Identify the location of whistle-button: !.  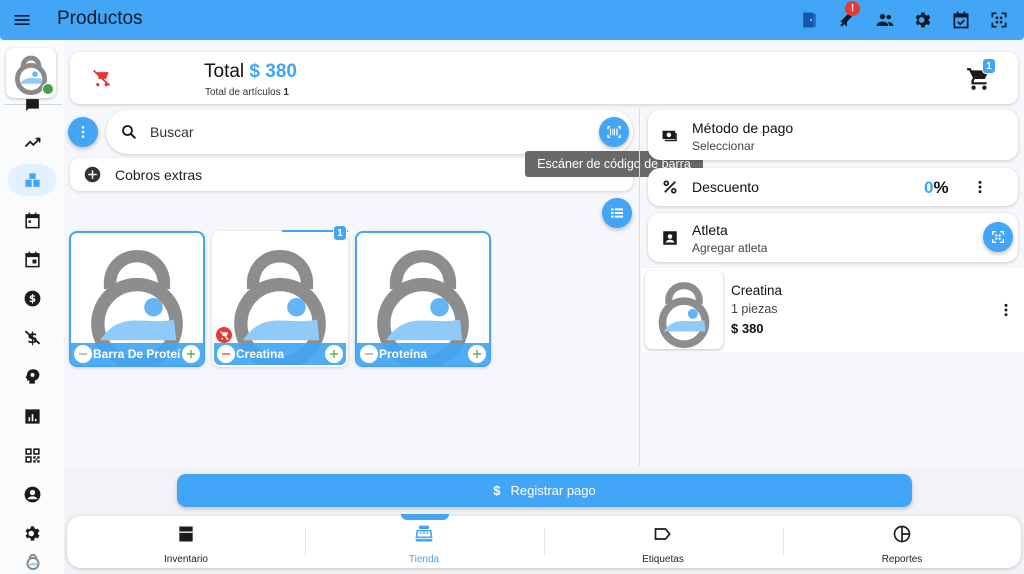
(847, 17).